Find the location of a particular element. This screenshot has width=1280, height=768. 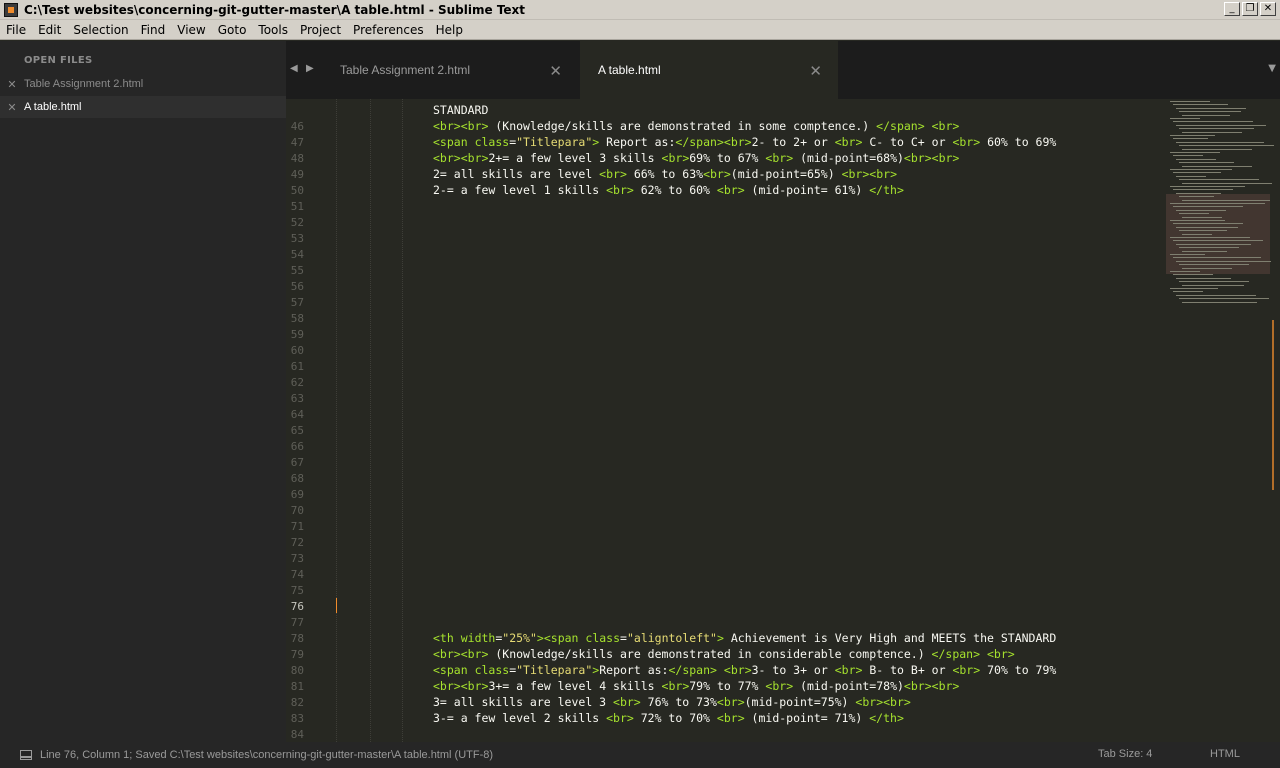

maximize-button: ❐ is located at coordinates (1250, 9).